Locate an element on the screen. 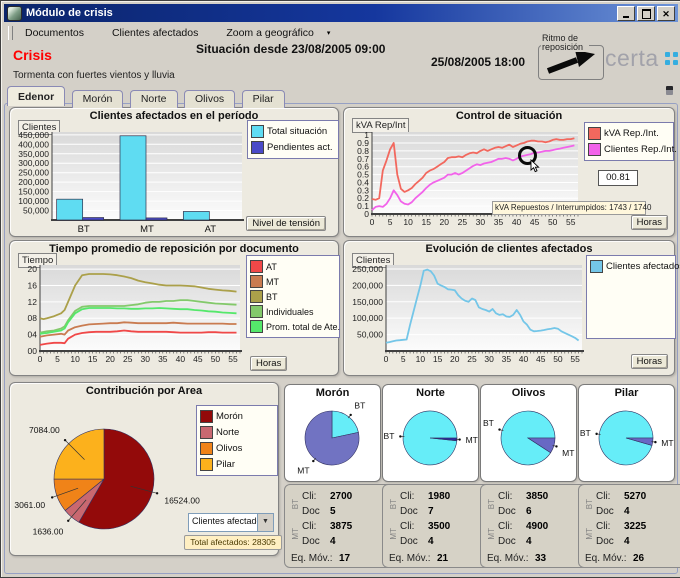 This screenshot has width=680, height=578. svg-text: 150,000 is located at coordinates (367, 302).